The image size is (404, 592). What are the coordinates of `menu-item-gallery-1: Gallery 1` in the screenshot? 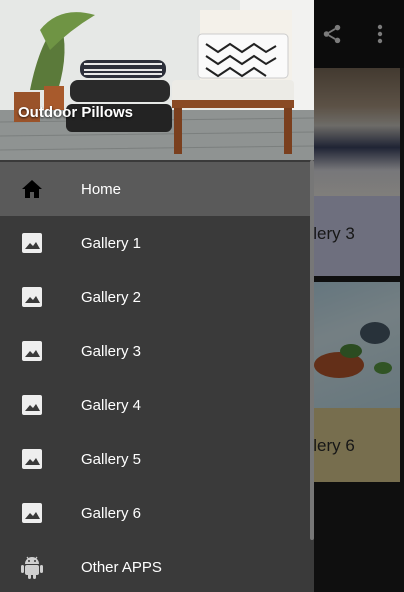 It's located at (155, 243).